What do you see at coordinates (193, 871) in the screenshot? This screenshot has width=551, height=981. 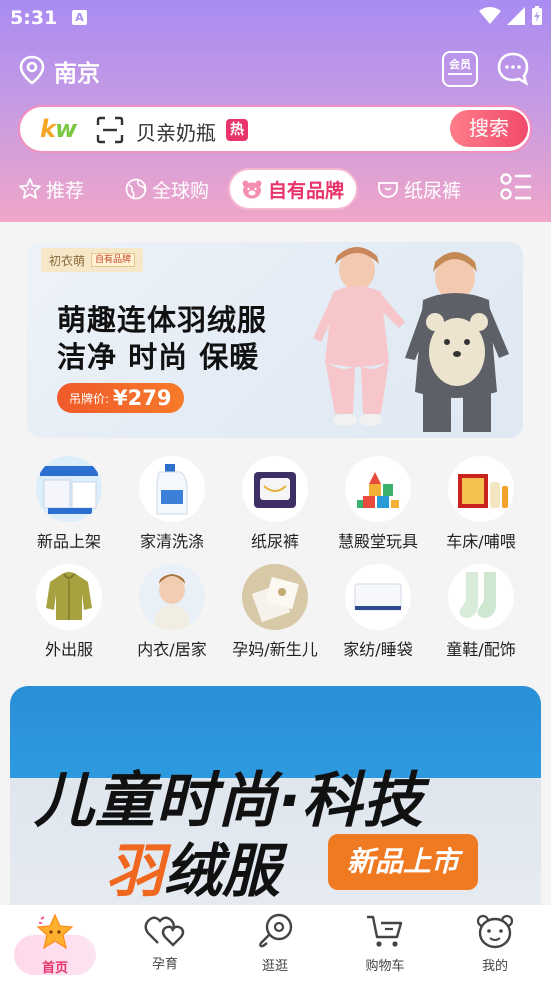 I see `promo-subtitle: 羽绒服` at bounding box center [193, 871].